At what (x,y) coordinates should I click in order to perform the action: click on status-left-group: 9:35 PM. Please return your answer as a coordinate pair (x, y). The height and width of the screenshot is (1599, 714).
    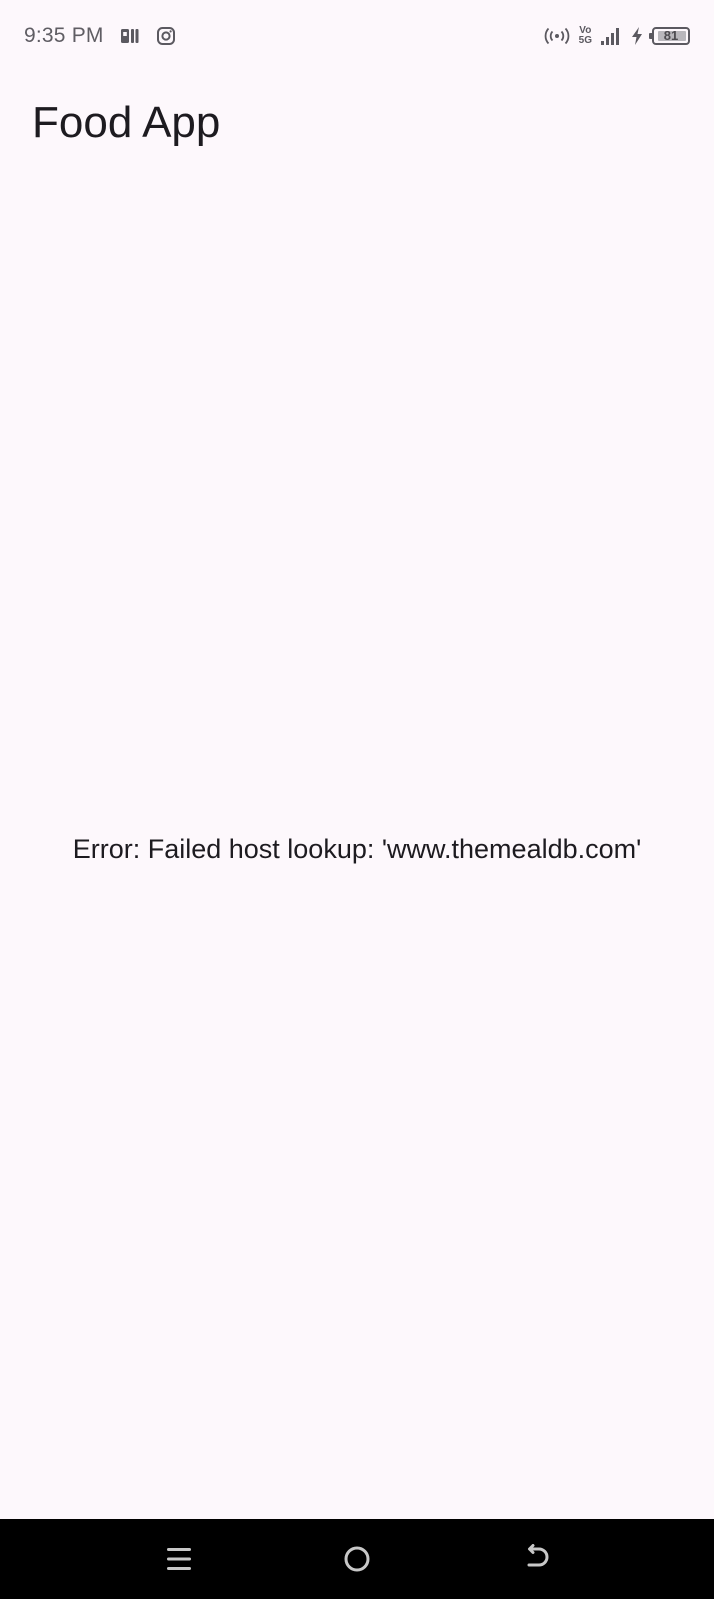
    Looking at the image, I should click on (100, 36).